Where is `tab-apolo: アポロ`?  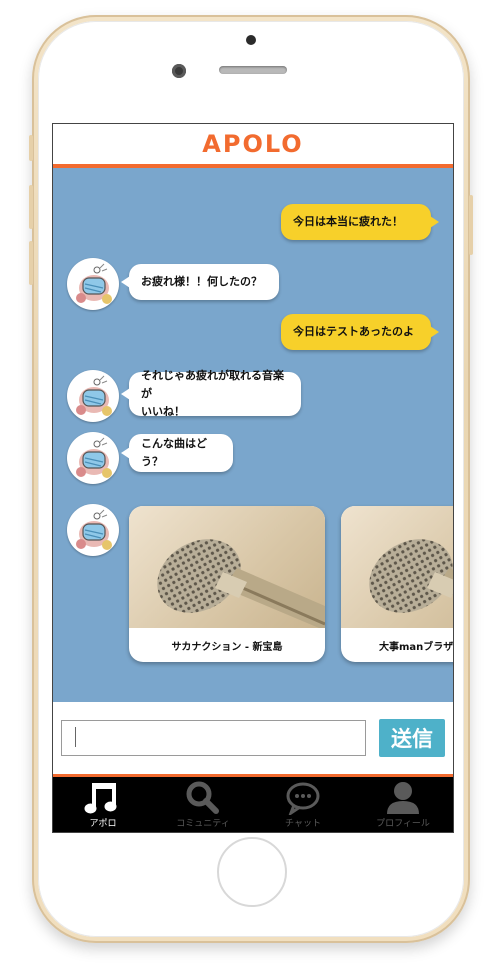 tab-apolo: アポロ is located at coordinates (103, 804).